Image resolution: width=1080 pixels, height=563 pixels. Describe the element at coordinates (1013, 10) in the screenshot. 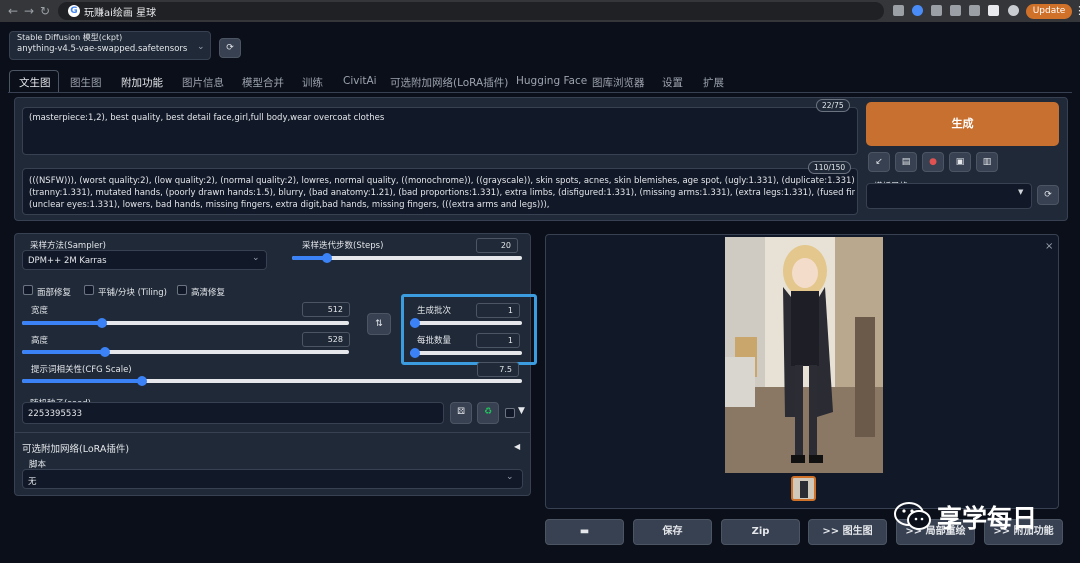

I see `avatar` at that location.